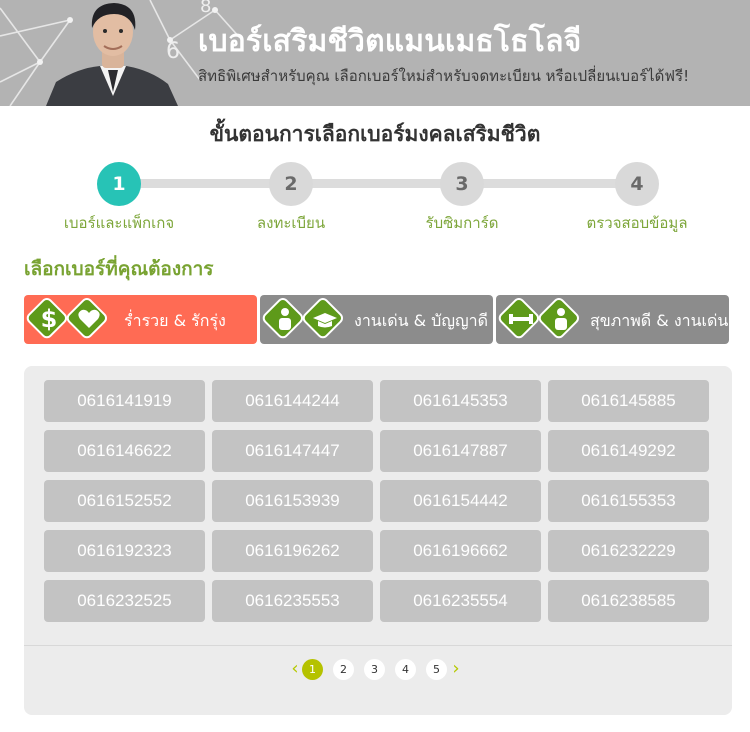  What do you see at coordinates (87, 318) in the screenshot?
I see `heart-hands-icon` at bounding box center [87, 318].